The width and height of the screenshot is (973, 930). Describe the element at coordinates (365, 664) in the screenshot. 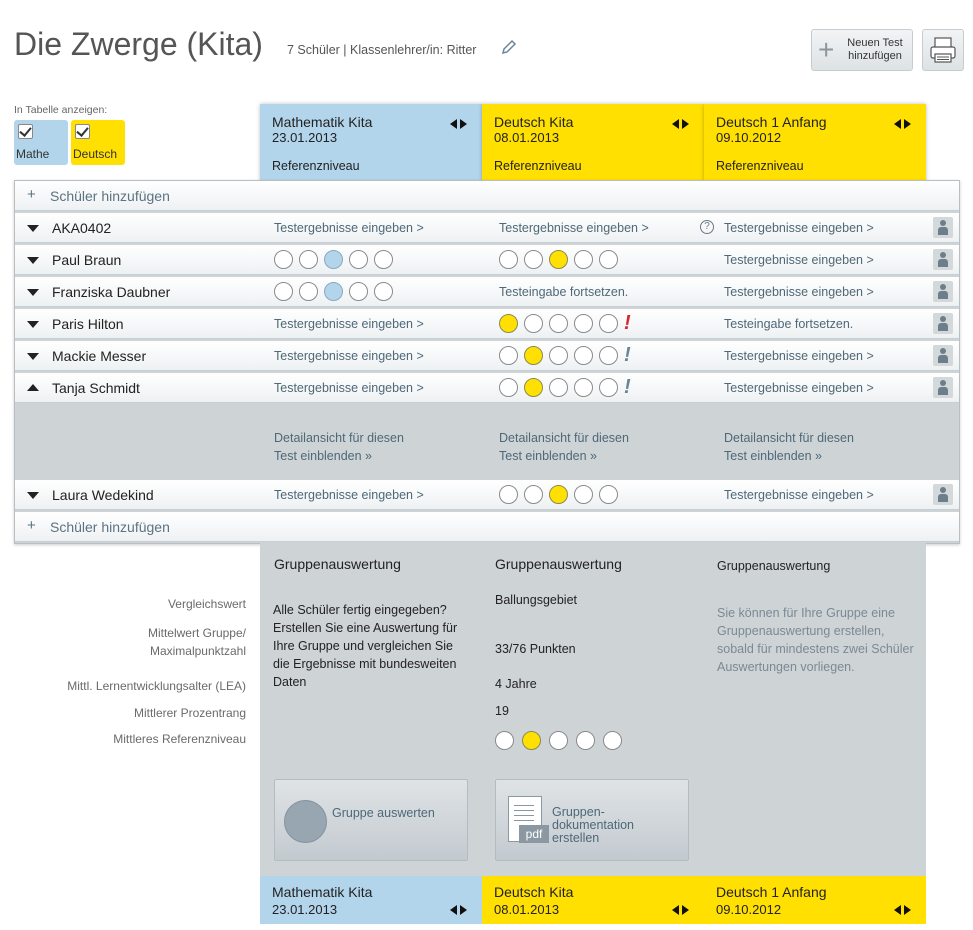

I see `hint-line: die Ergebnisse mit bundesweiten` at that location.